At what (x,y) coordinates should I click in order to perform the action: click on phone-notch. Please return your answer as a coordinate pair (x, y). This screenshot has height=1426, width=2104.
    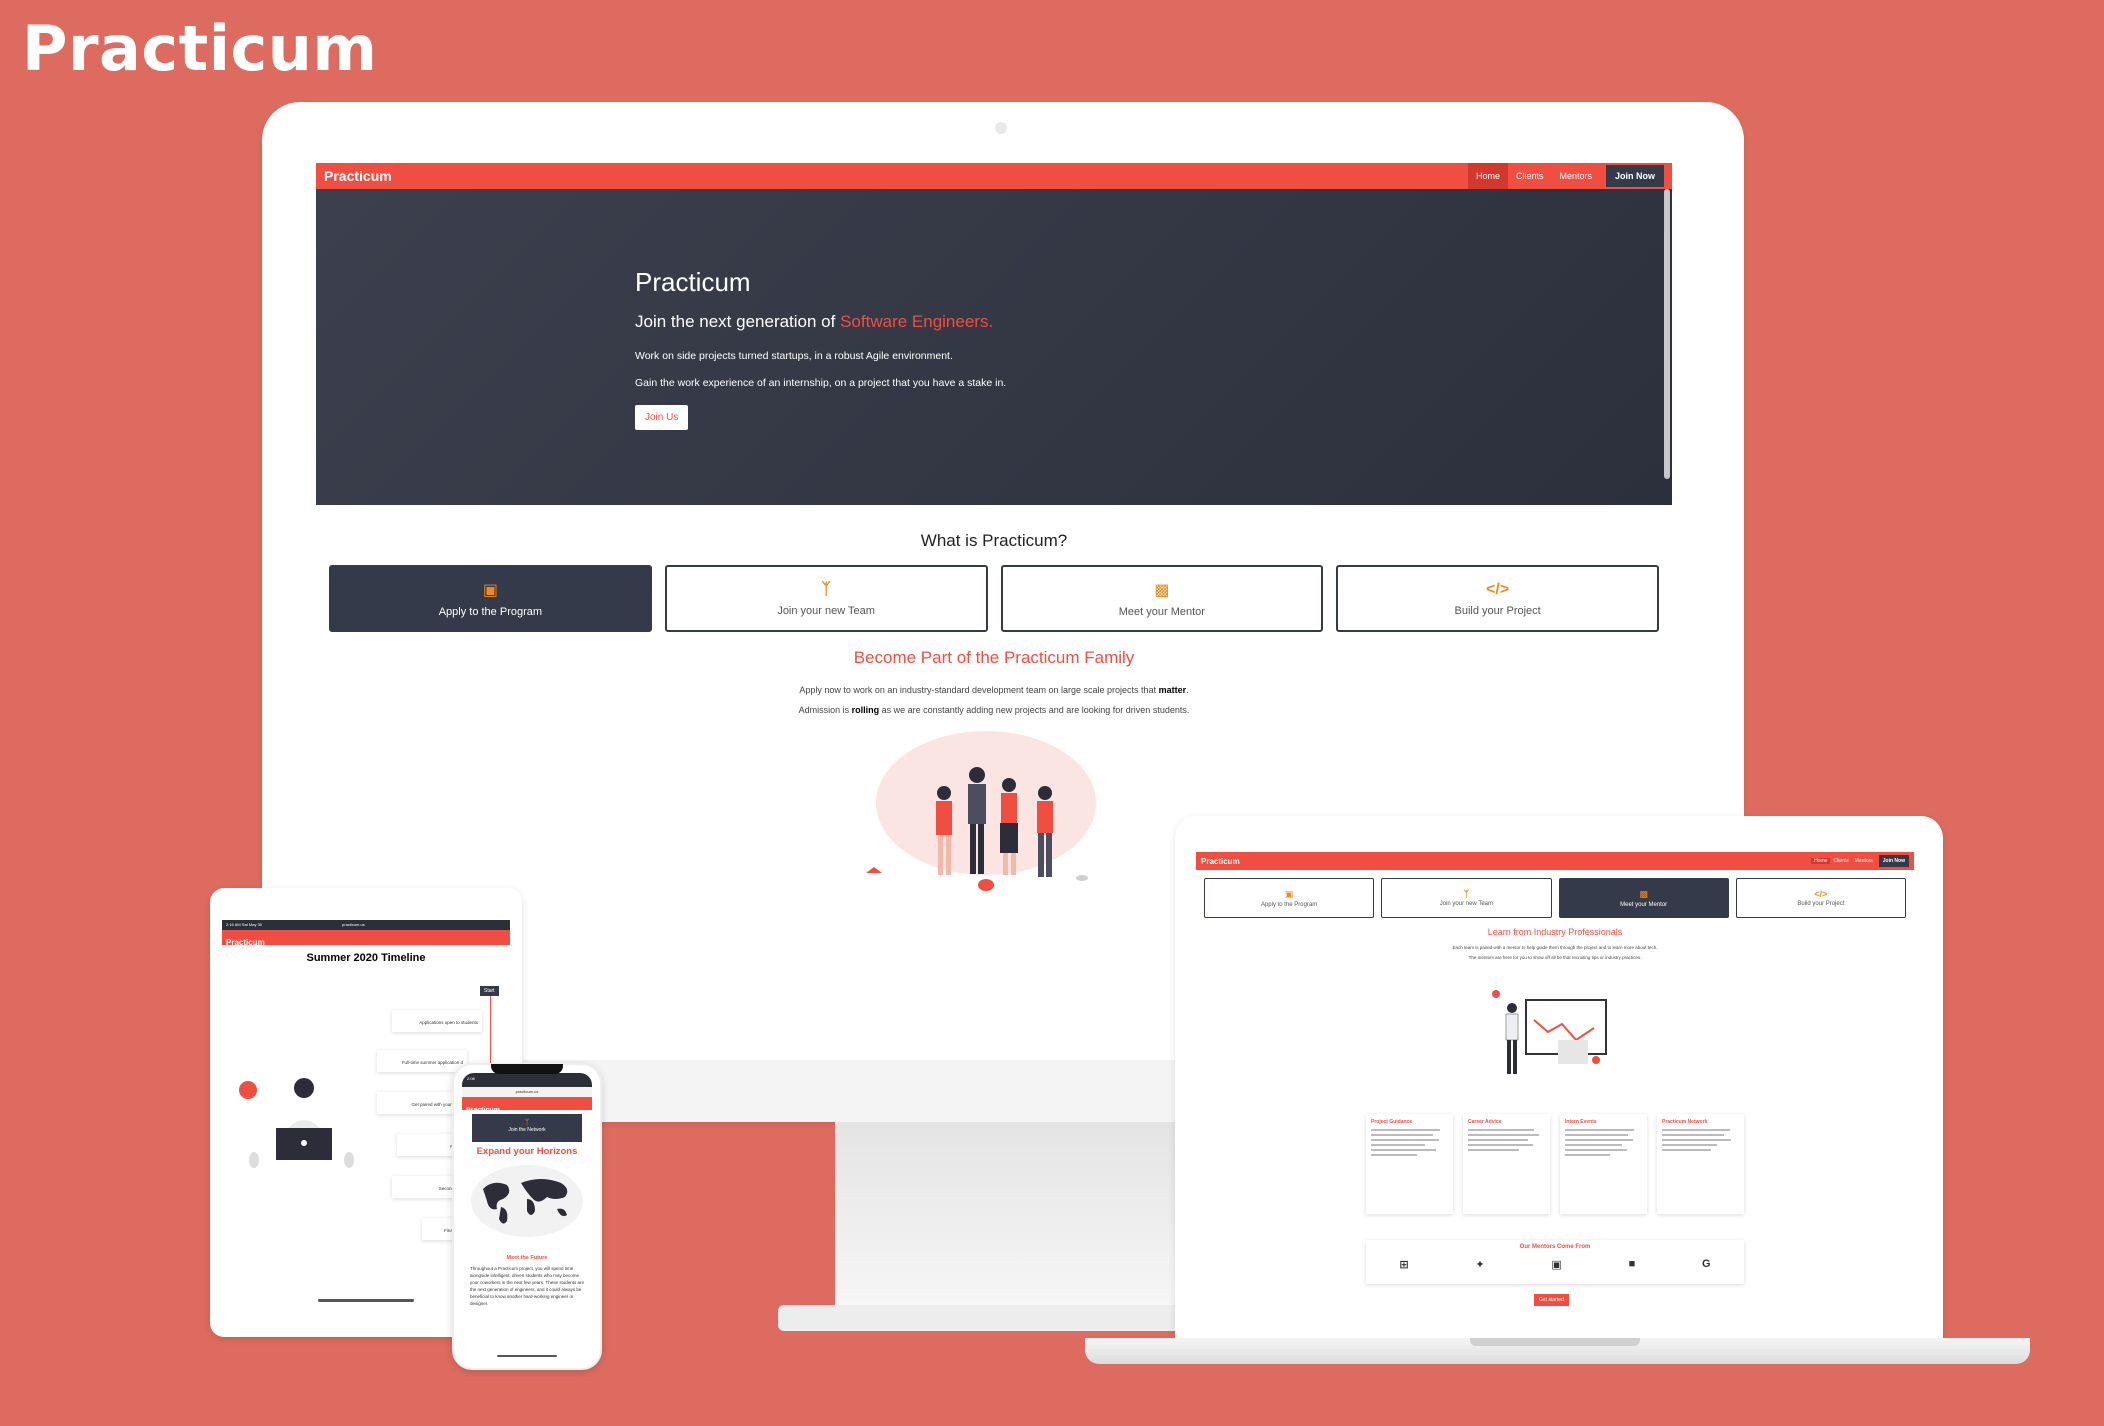
    Looking at the image, I should click on (527, 1069).